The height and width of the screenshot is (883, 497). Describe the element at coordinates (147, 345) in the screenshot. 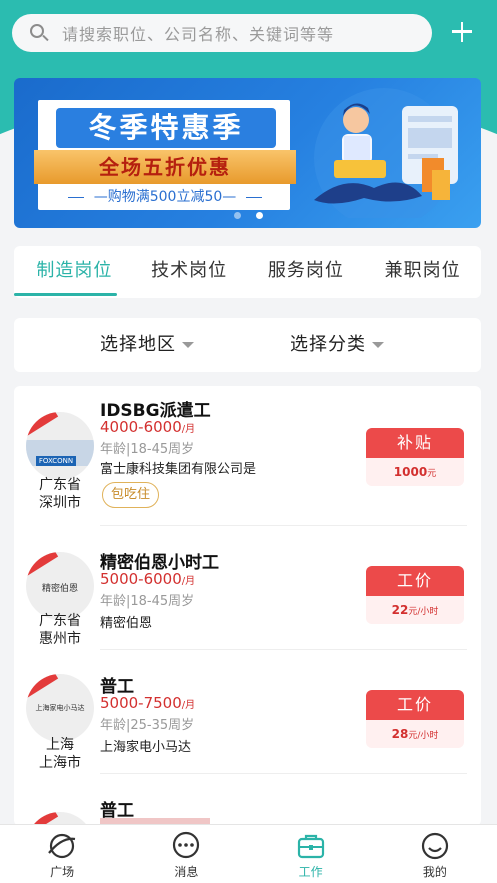

I see `region-filter: 选择地区` at that location.